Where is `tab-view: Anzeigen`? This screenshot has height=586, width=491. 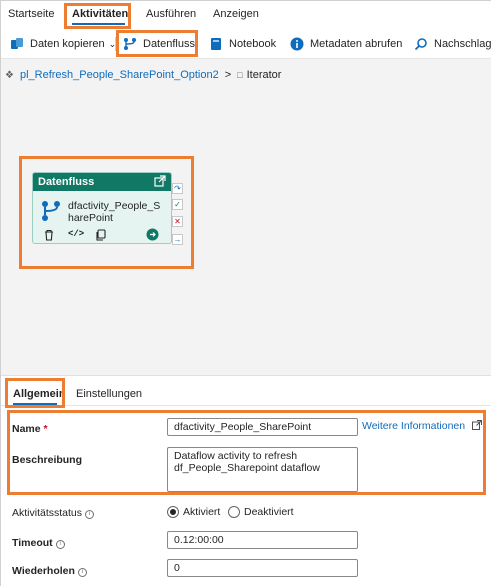 tab-view: Anzeigen is located at coordinates (236, 14).